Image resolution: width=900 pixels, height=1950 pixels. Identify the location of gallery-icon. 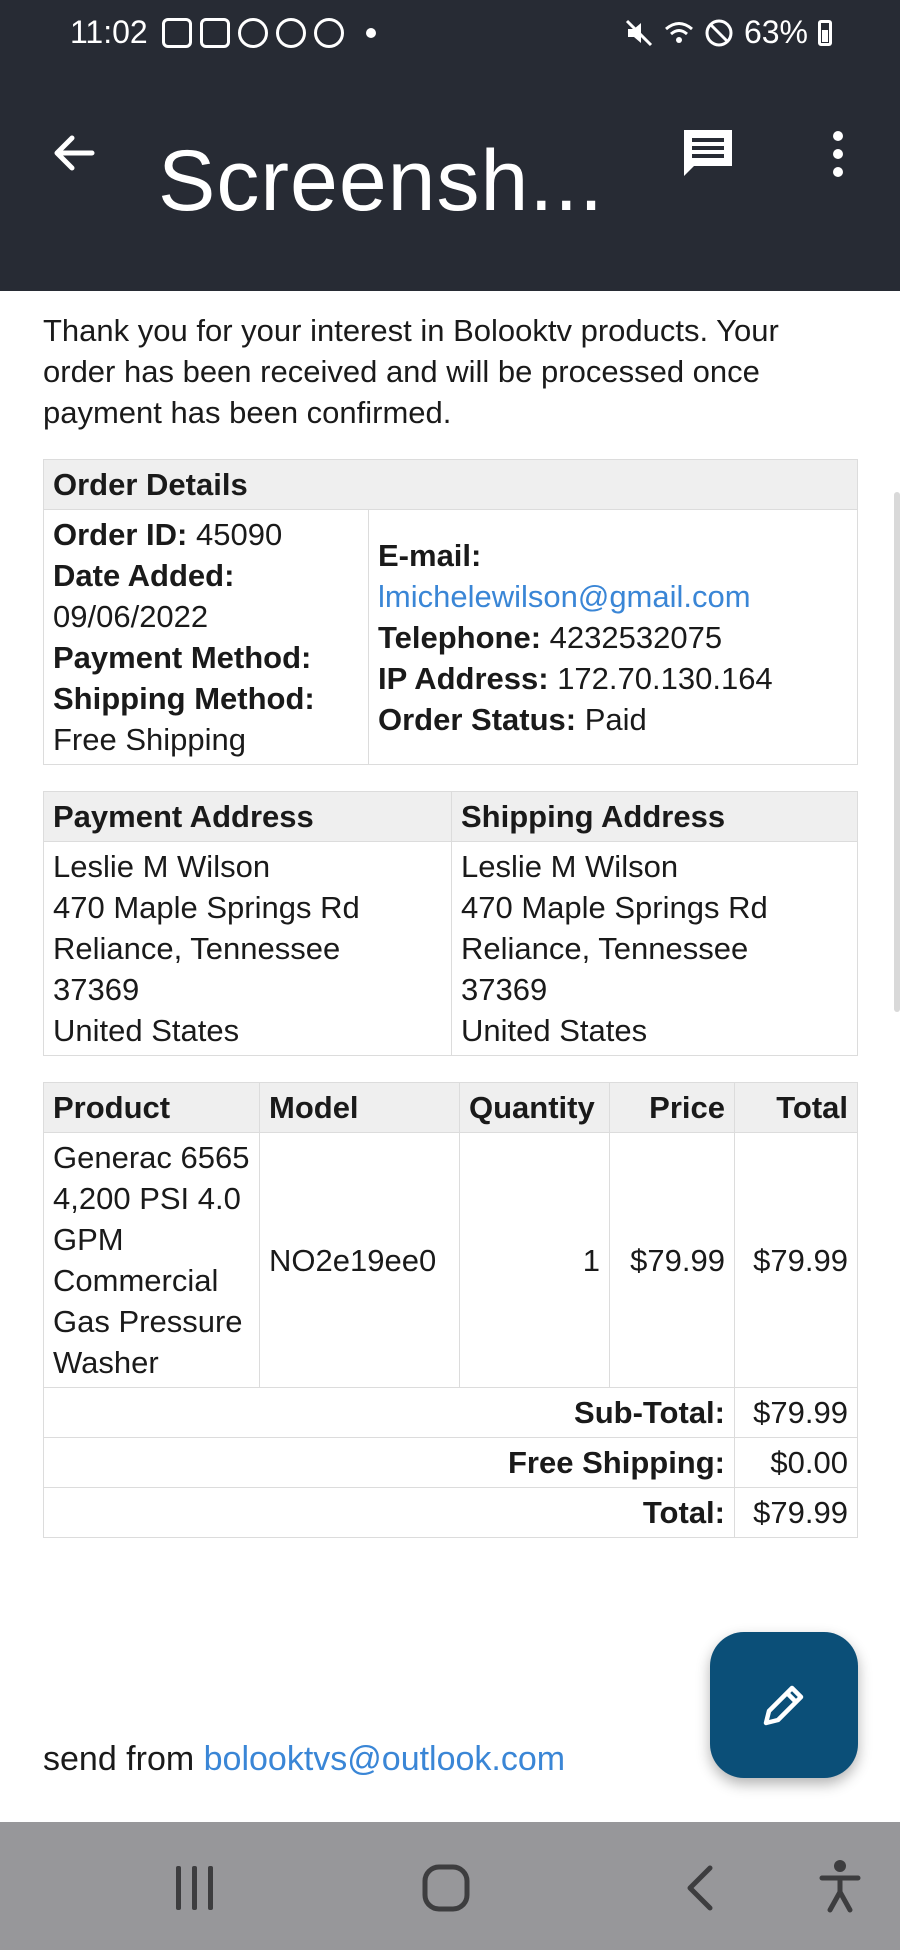
(215, 33).